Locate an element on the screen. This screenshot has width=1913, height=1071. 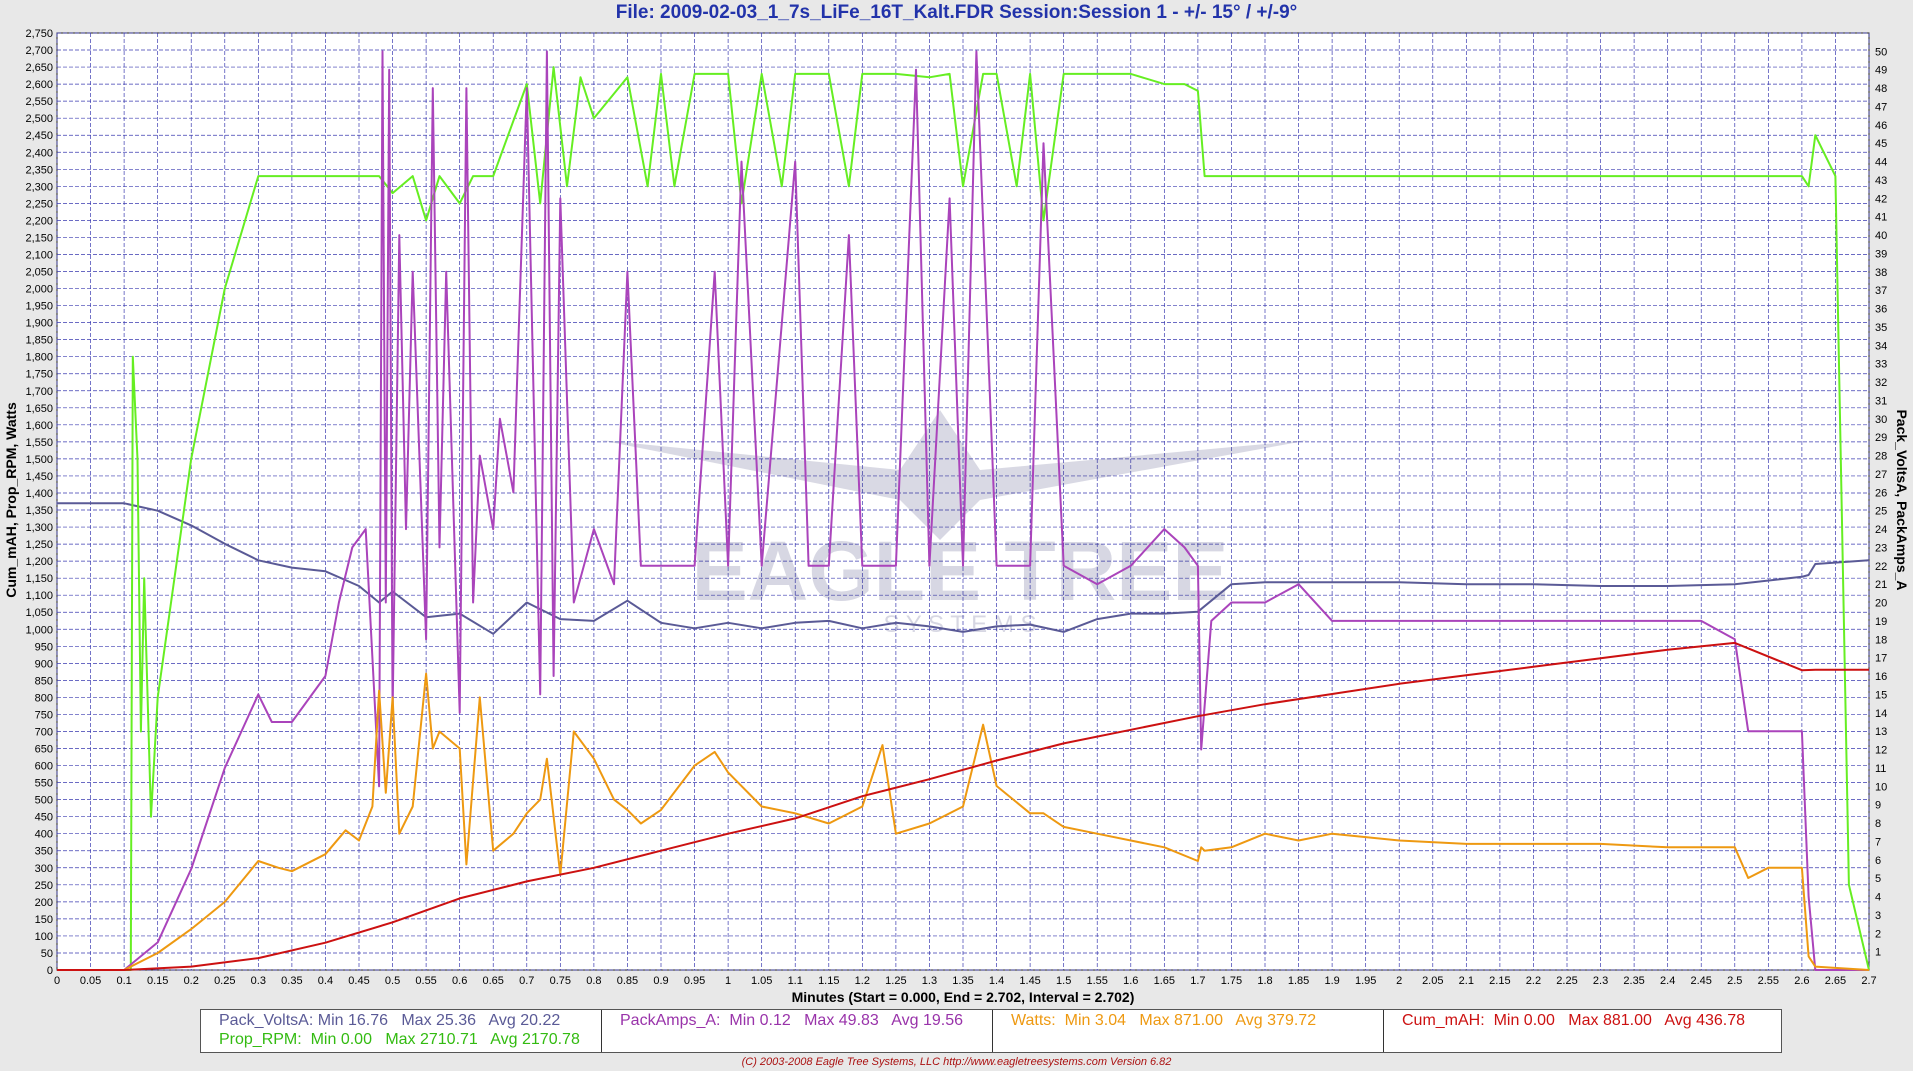
y-right-tick-label: 36 is located at coordinates (1881, 310).